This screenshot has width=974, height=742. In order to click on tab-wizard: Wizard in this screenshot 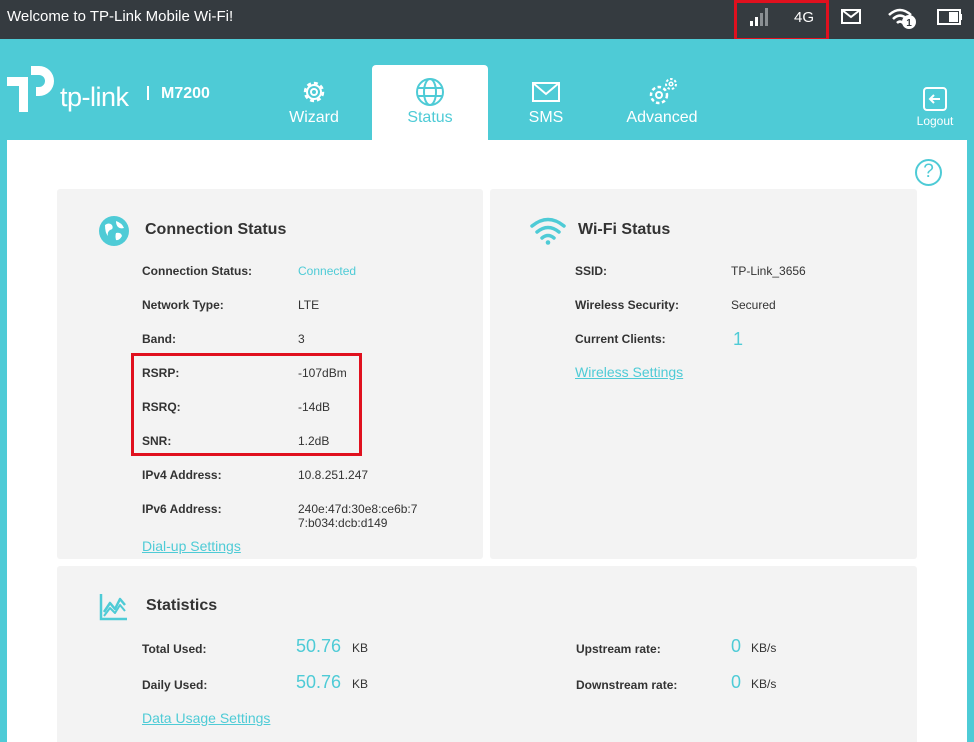, I will do `click(314, 102)`.